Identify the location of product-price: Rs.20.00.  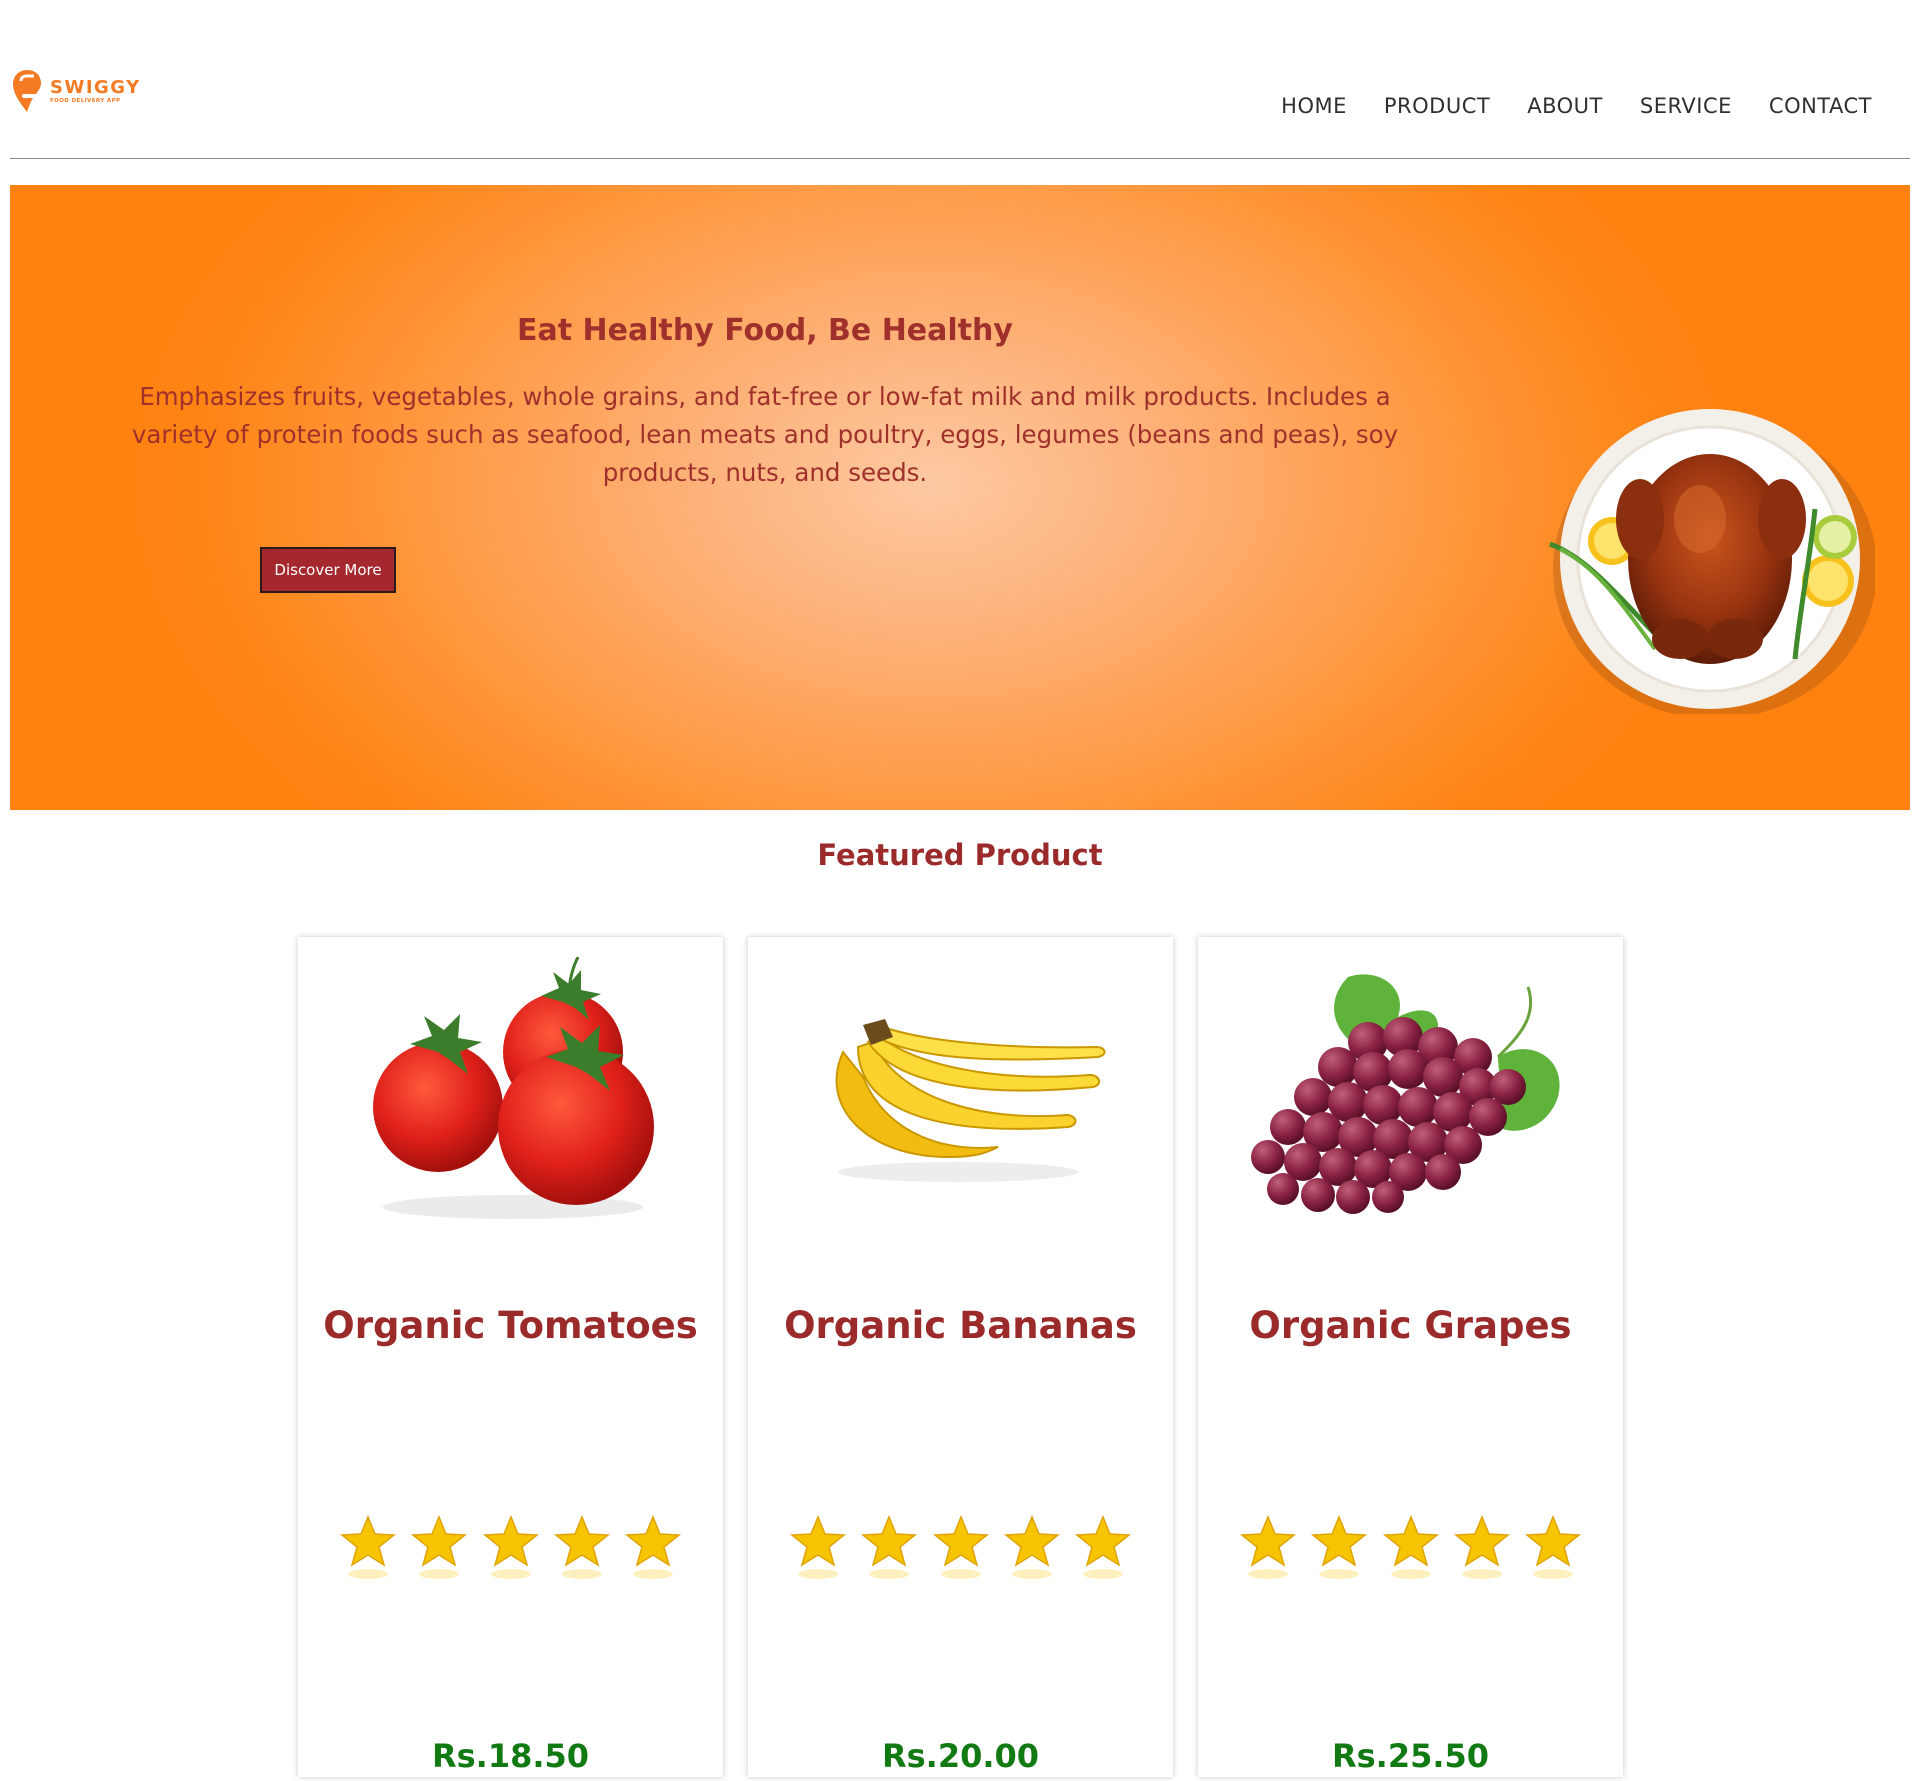
(960, 1756).